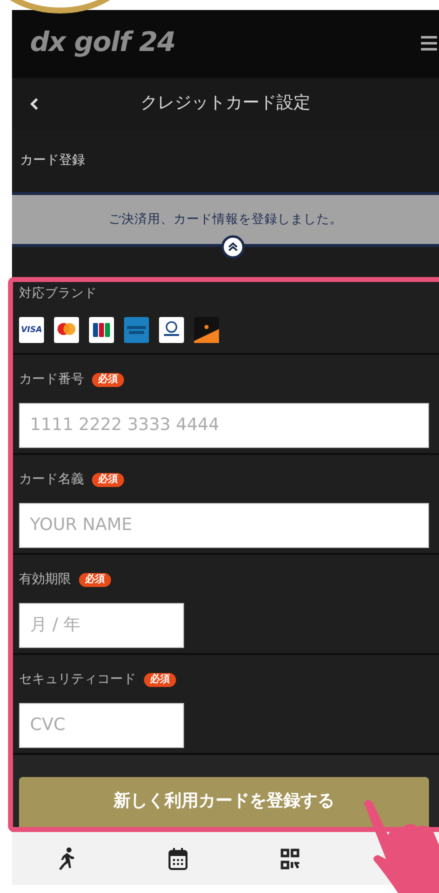  Describe the element at coordinates (51, 480) in the screenshot. I see `field-label: カード名義` at that location.